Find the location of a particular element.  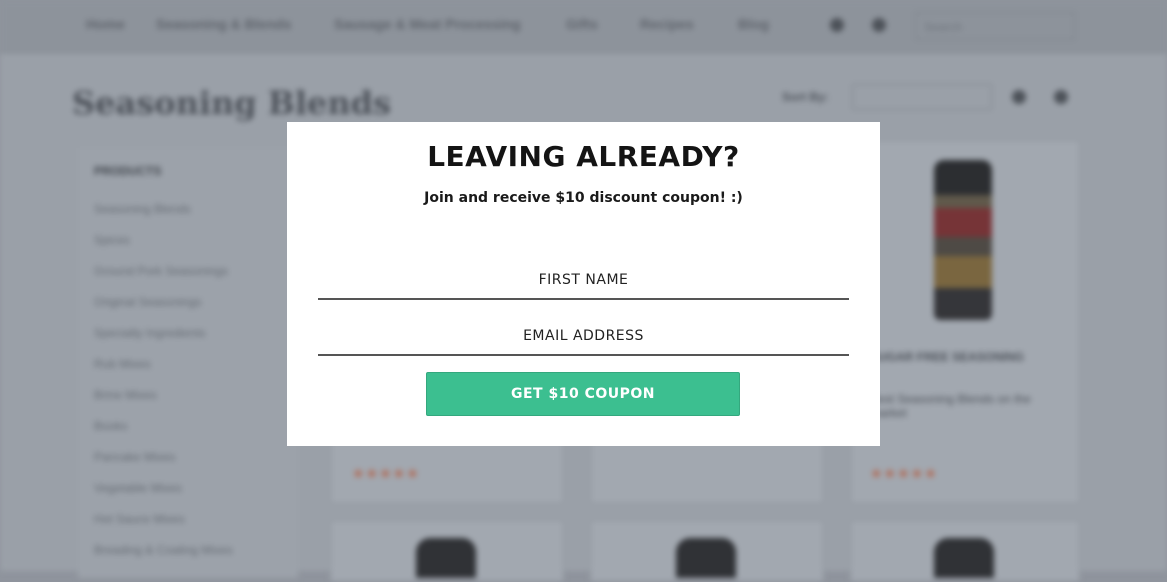

nav-gifts: Gifts is located at coordinates (582, 24).